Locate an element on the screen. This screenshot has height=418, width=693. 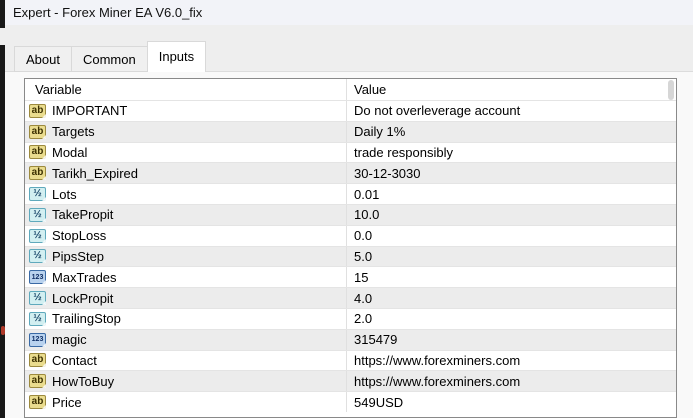
variable-label: magic is located at coordinates (69, 340).